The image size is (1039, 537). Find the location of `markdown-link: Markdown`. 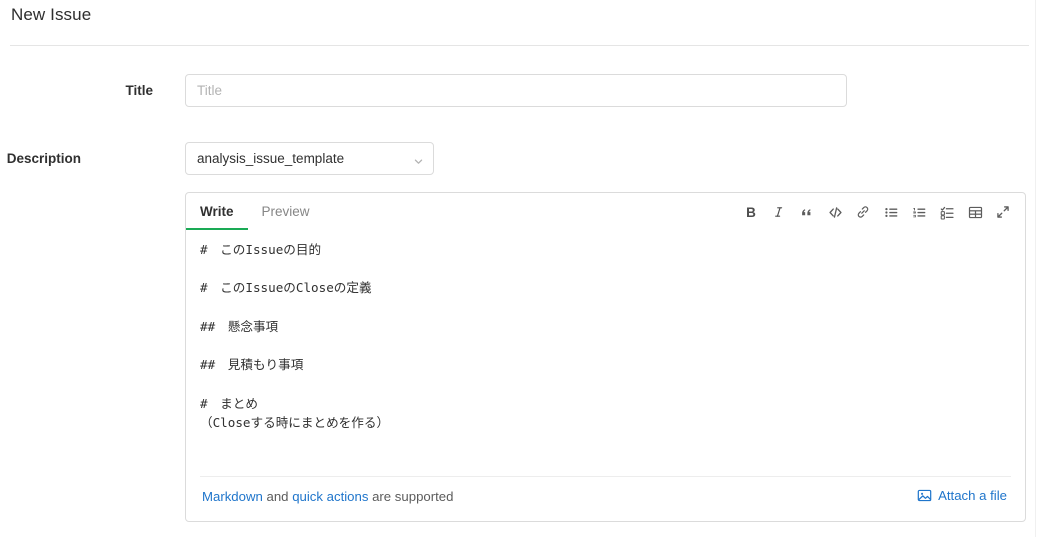

markdown-link: Markdown is located at coordinates (232, 496).